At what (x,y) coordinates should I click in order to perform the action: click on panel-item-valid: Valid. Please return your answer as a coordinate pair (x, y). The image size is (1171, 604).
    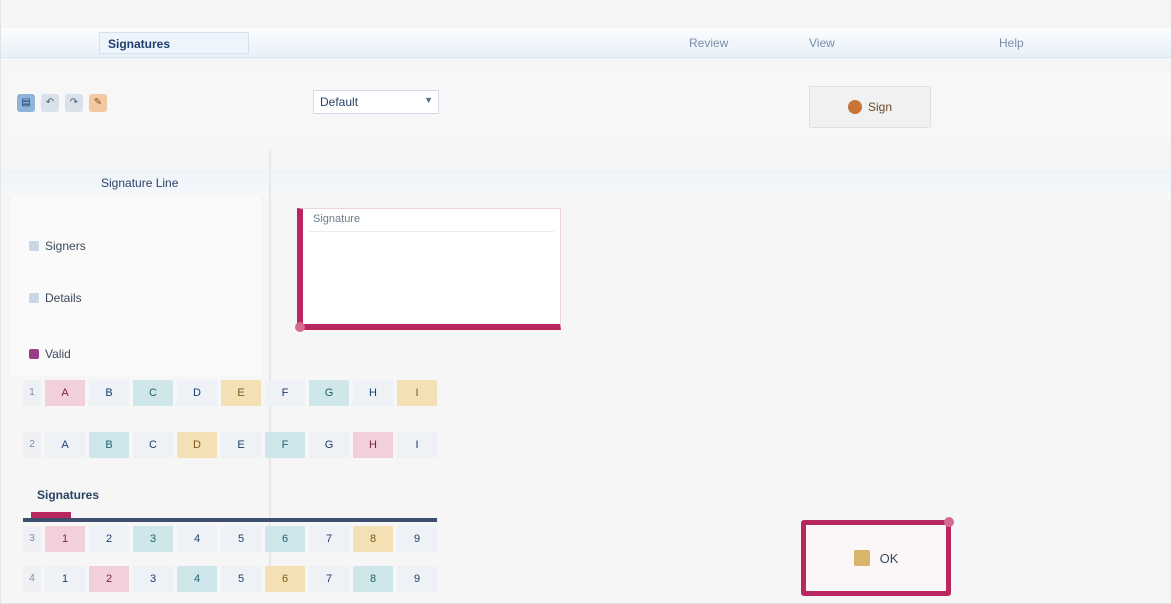
    Looking at the image, I should click on (50, 354).